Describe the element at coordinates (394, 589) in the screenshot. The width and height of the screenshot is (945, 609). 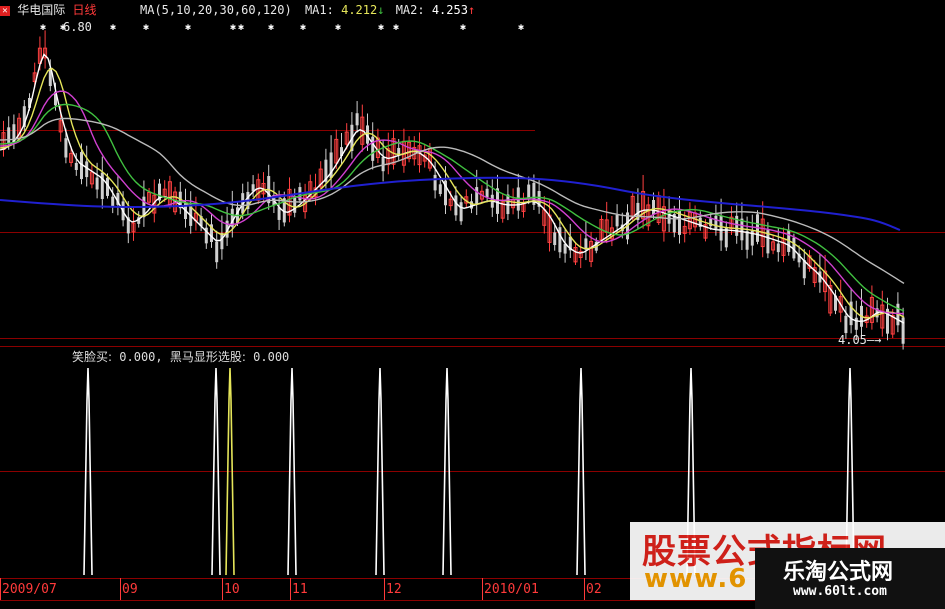
I see `x-axis-label: 12` at that location.